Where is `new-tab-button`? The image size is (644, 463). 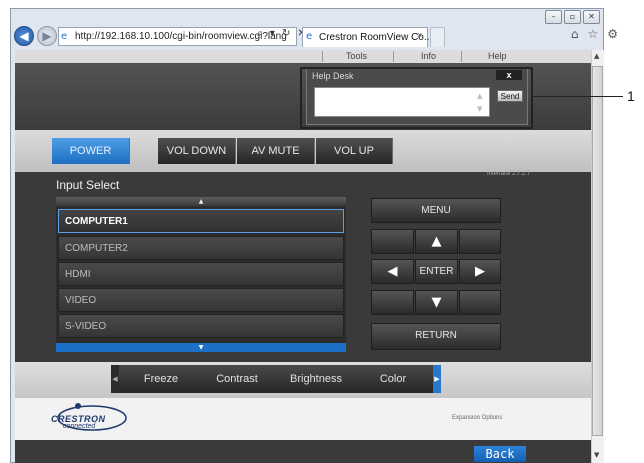 new-tab-button is located at coordinates (437, 37).